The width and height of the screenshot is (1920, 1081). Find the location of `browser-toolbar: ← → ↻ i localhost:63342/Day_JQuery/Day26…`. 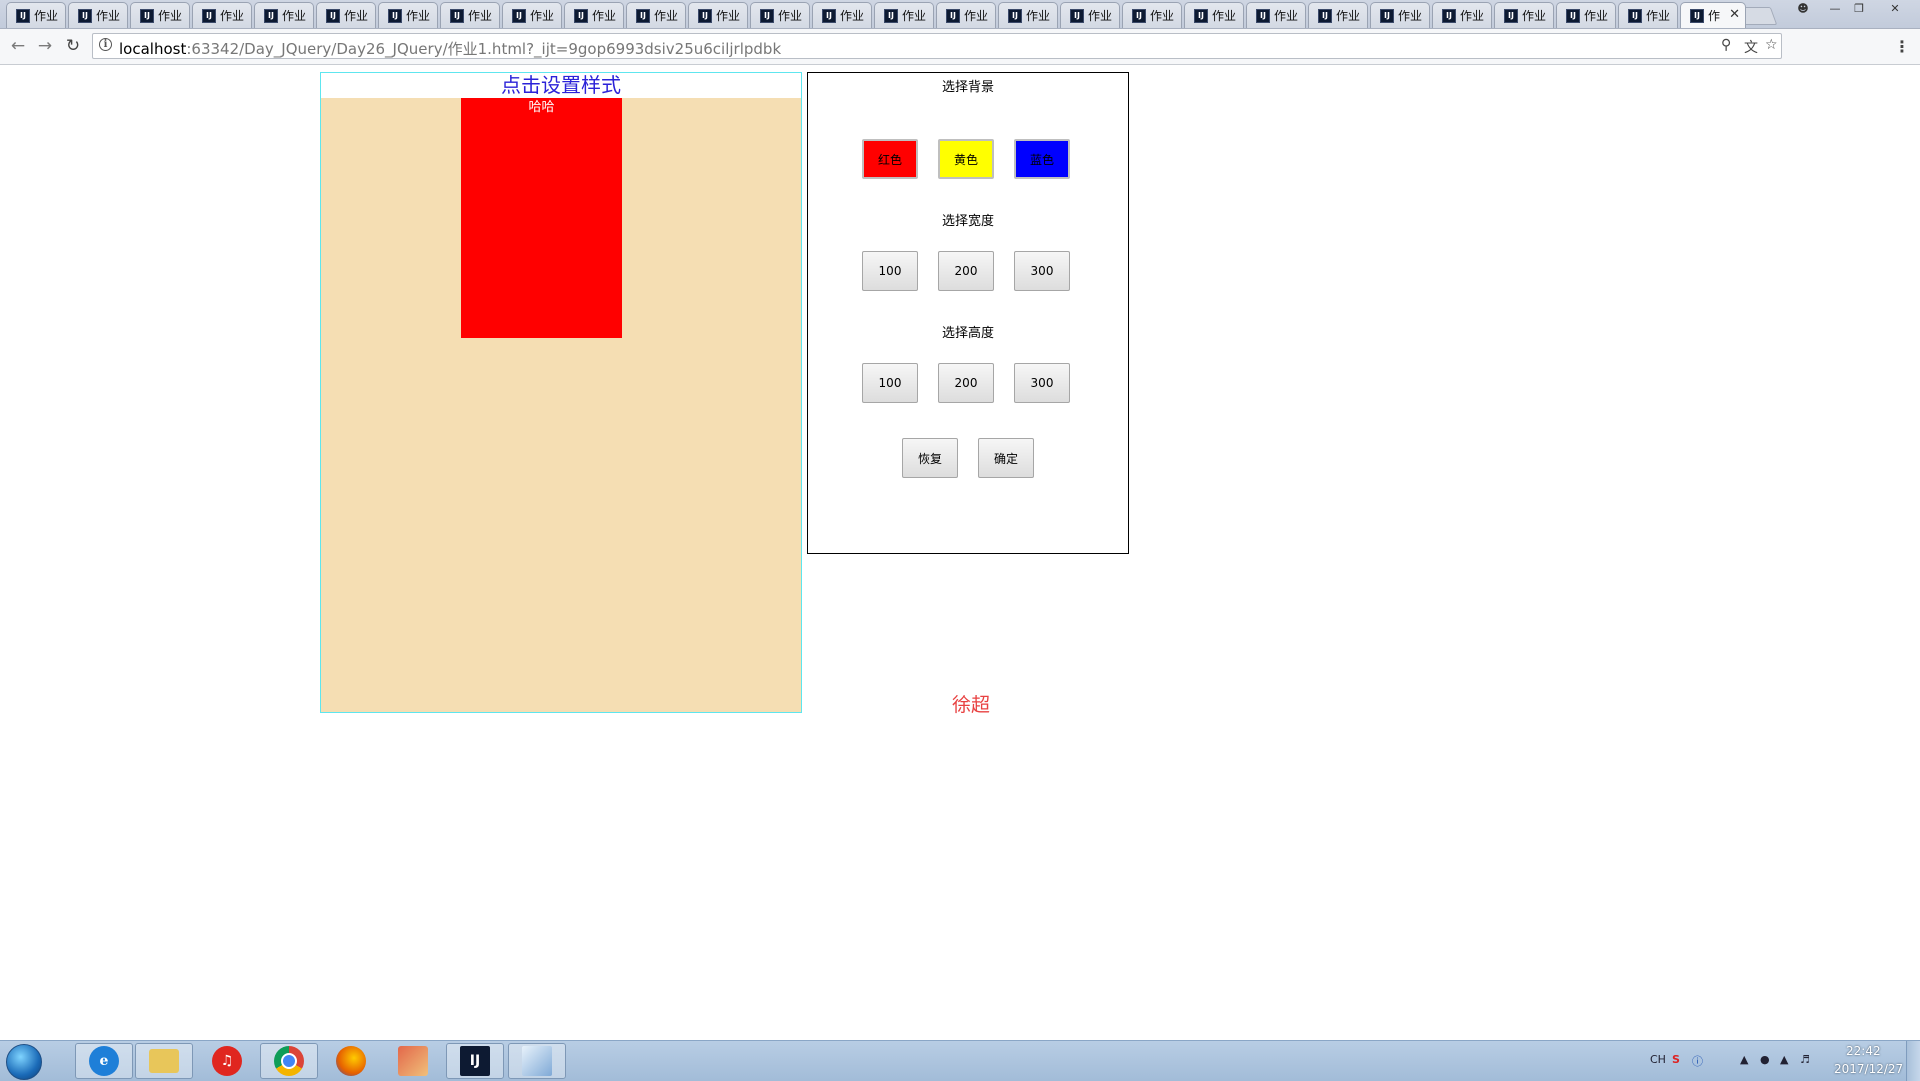

browser-toolbar: ← → ↻ i localhost:63342/Day_JQuery/Day26… is located at coordinates (960, 47).